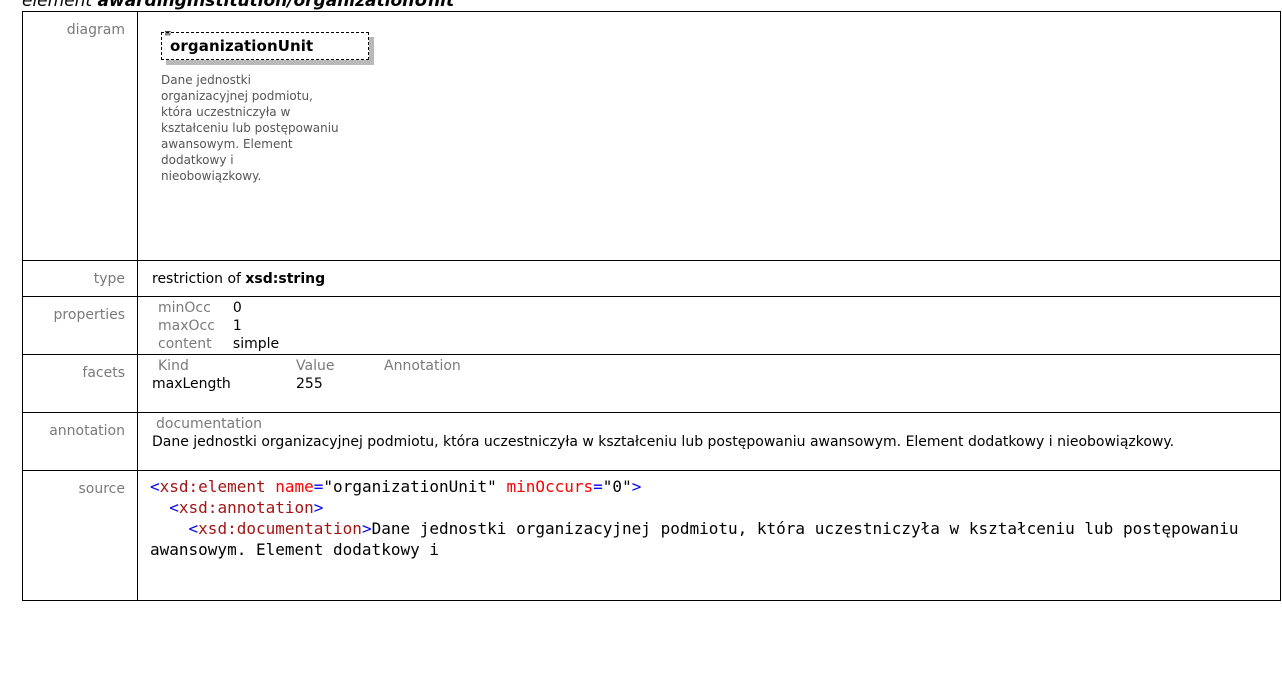 Image resolution: width=1282 pixels, height=676 pixels. Describe the element at coordinates (280, 528) in the screenshot. I see `source-documentation-tag: xsd:documentation` at that location.